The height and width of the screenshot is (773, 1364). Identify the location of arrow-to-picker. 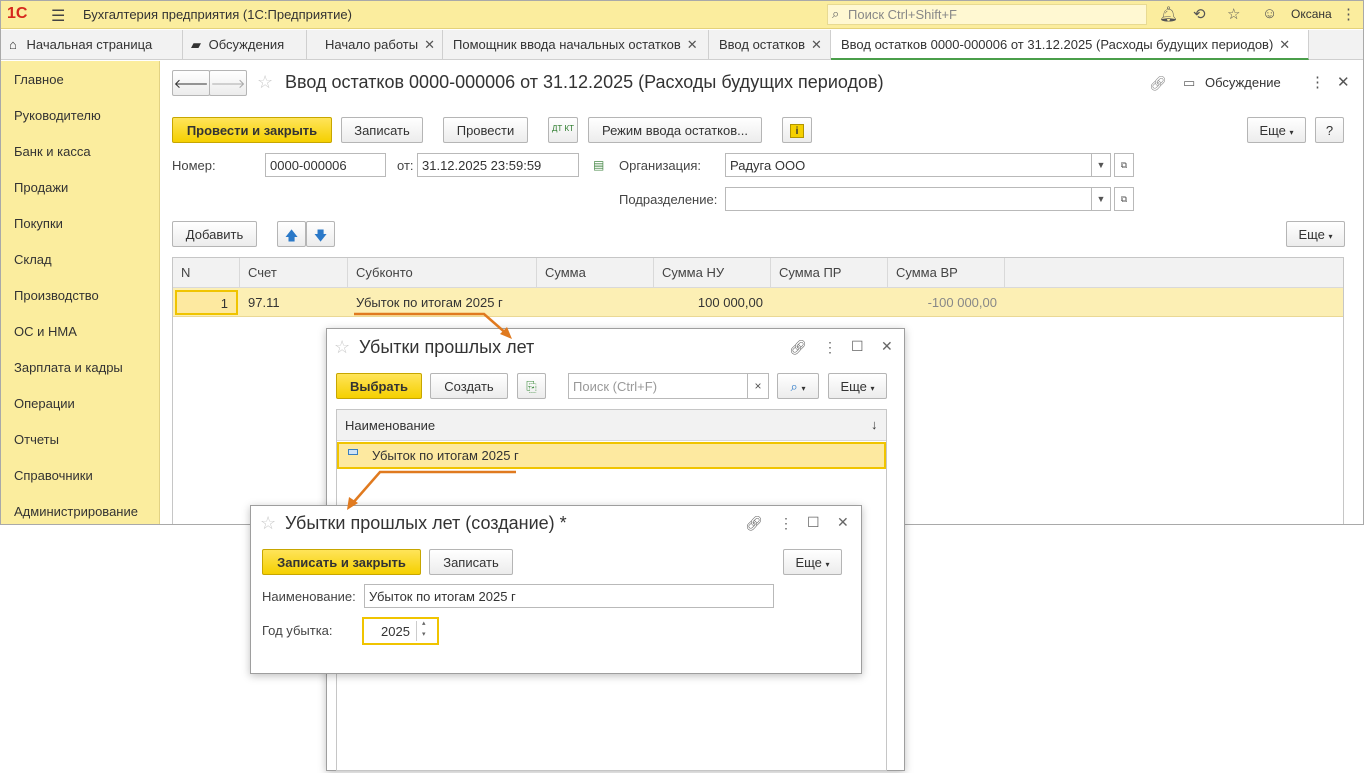
(431, 324).